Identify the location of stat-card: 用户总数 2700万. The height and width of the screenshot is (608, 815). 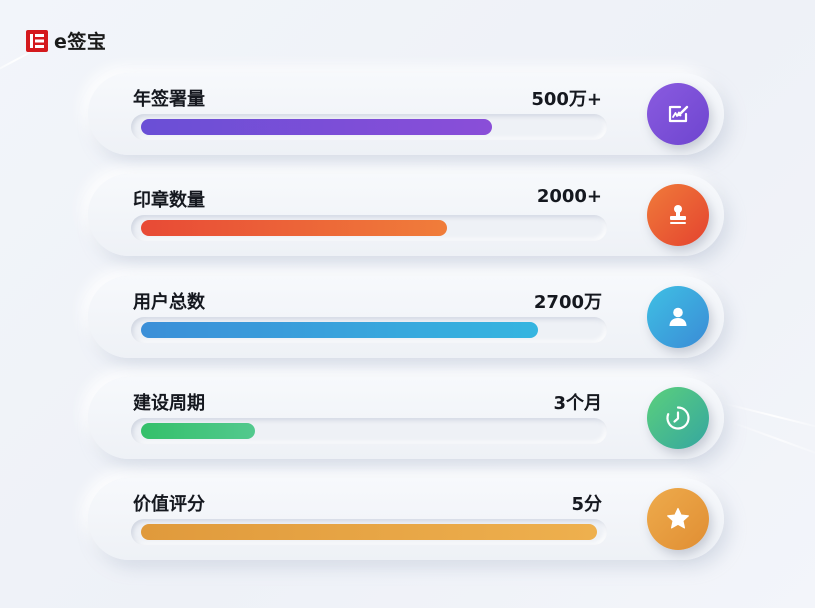
(406, 317).